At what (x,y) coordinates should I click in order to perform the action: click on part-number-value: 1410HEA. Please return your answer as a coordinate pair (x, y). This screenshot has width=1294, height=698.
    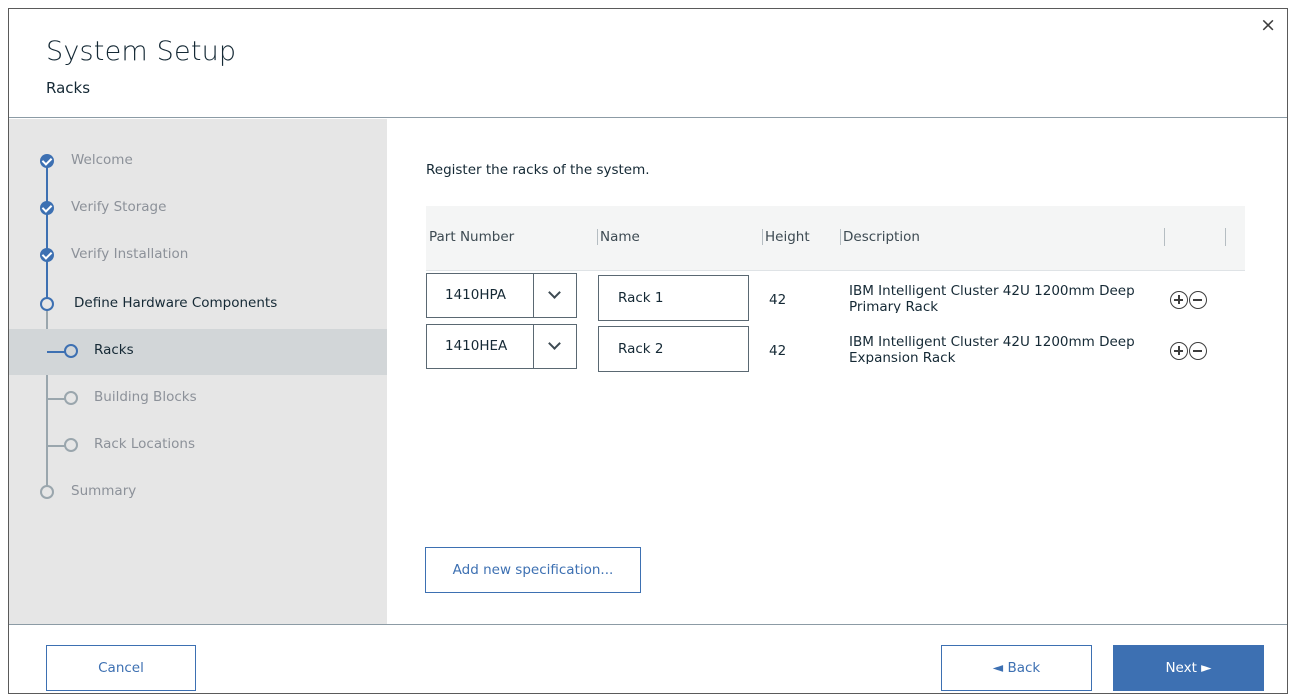
    Looking at the image, I should click on (476, 346).